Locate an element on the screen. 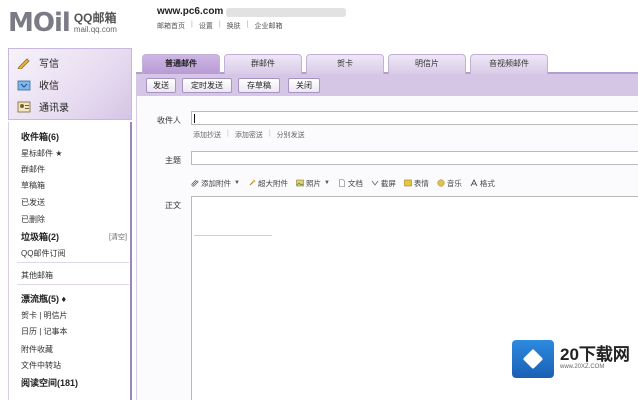  tab-normal-mail: 普通邮件 is located at coordinates (181, 64).